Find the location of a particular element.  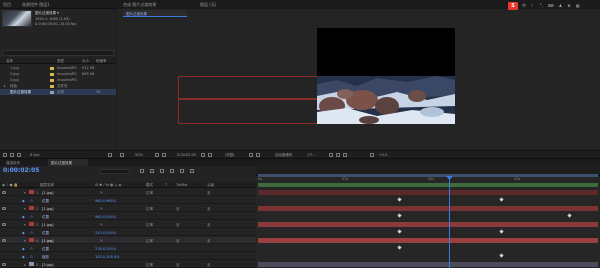

property-value: 278.0,393.0 is located at coordinates (105, 249).